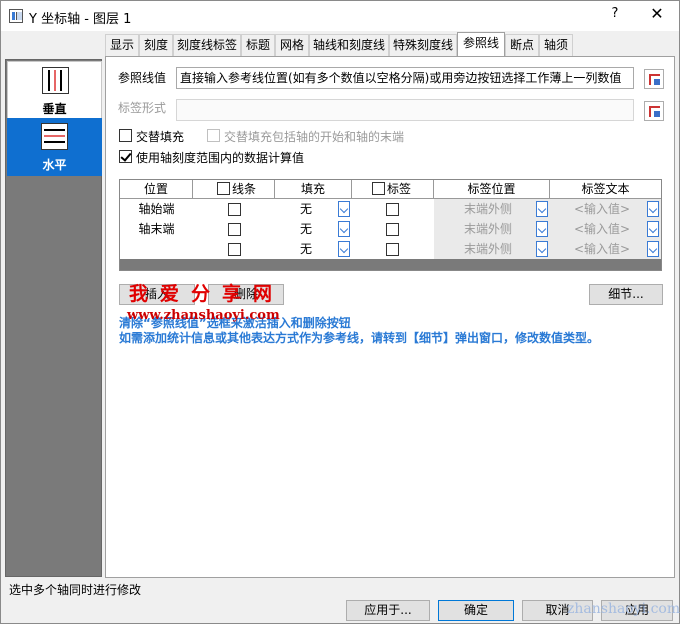 The width and height of the screenshot is (680, 624). I want to click on reference-value-input: 直接输入参考线位置(如有多个数值以空格分隔)或用旁边按钮选择工作薄上一列数值, so click(405, 78).